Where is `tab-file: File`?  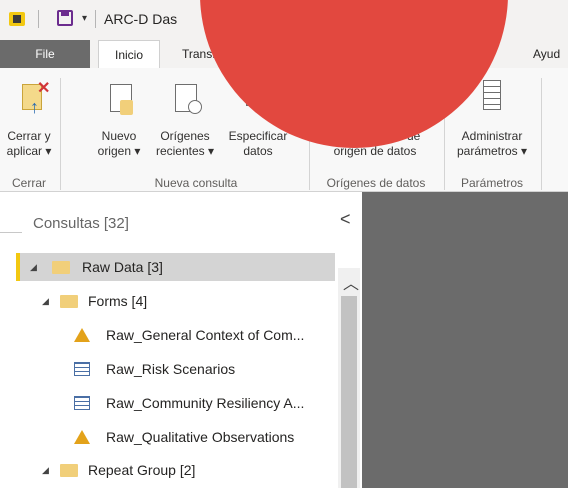
tab-file: File is located at coordinates (45, 54).